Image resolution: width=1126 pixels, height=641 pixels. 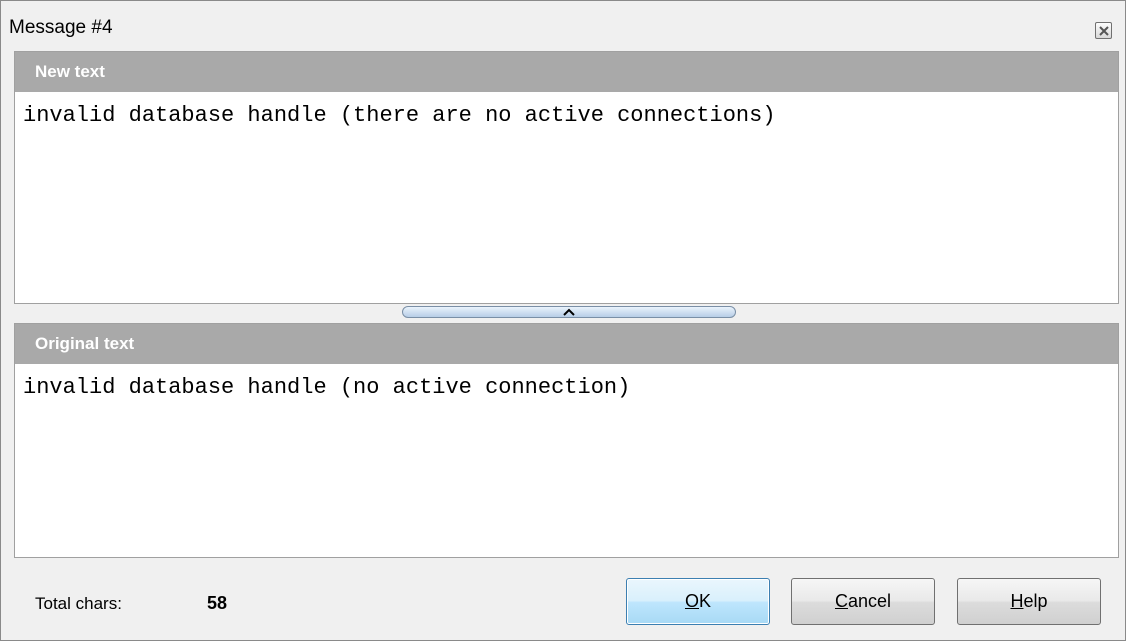 What do you see at coordinates (566, 72) in the screenshot?
I see `new-text-header: New text` at bounding box center [566, 72].